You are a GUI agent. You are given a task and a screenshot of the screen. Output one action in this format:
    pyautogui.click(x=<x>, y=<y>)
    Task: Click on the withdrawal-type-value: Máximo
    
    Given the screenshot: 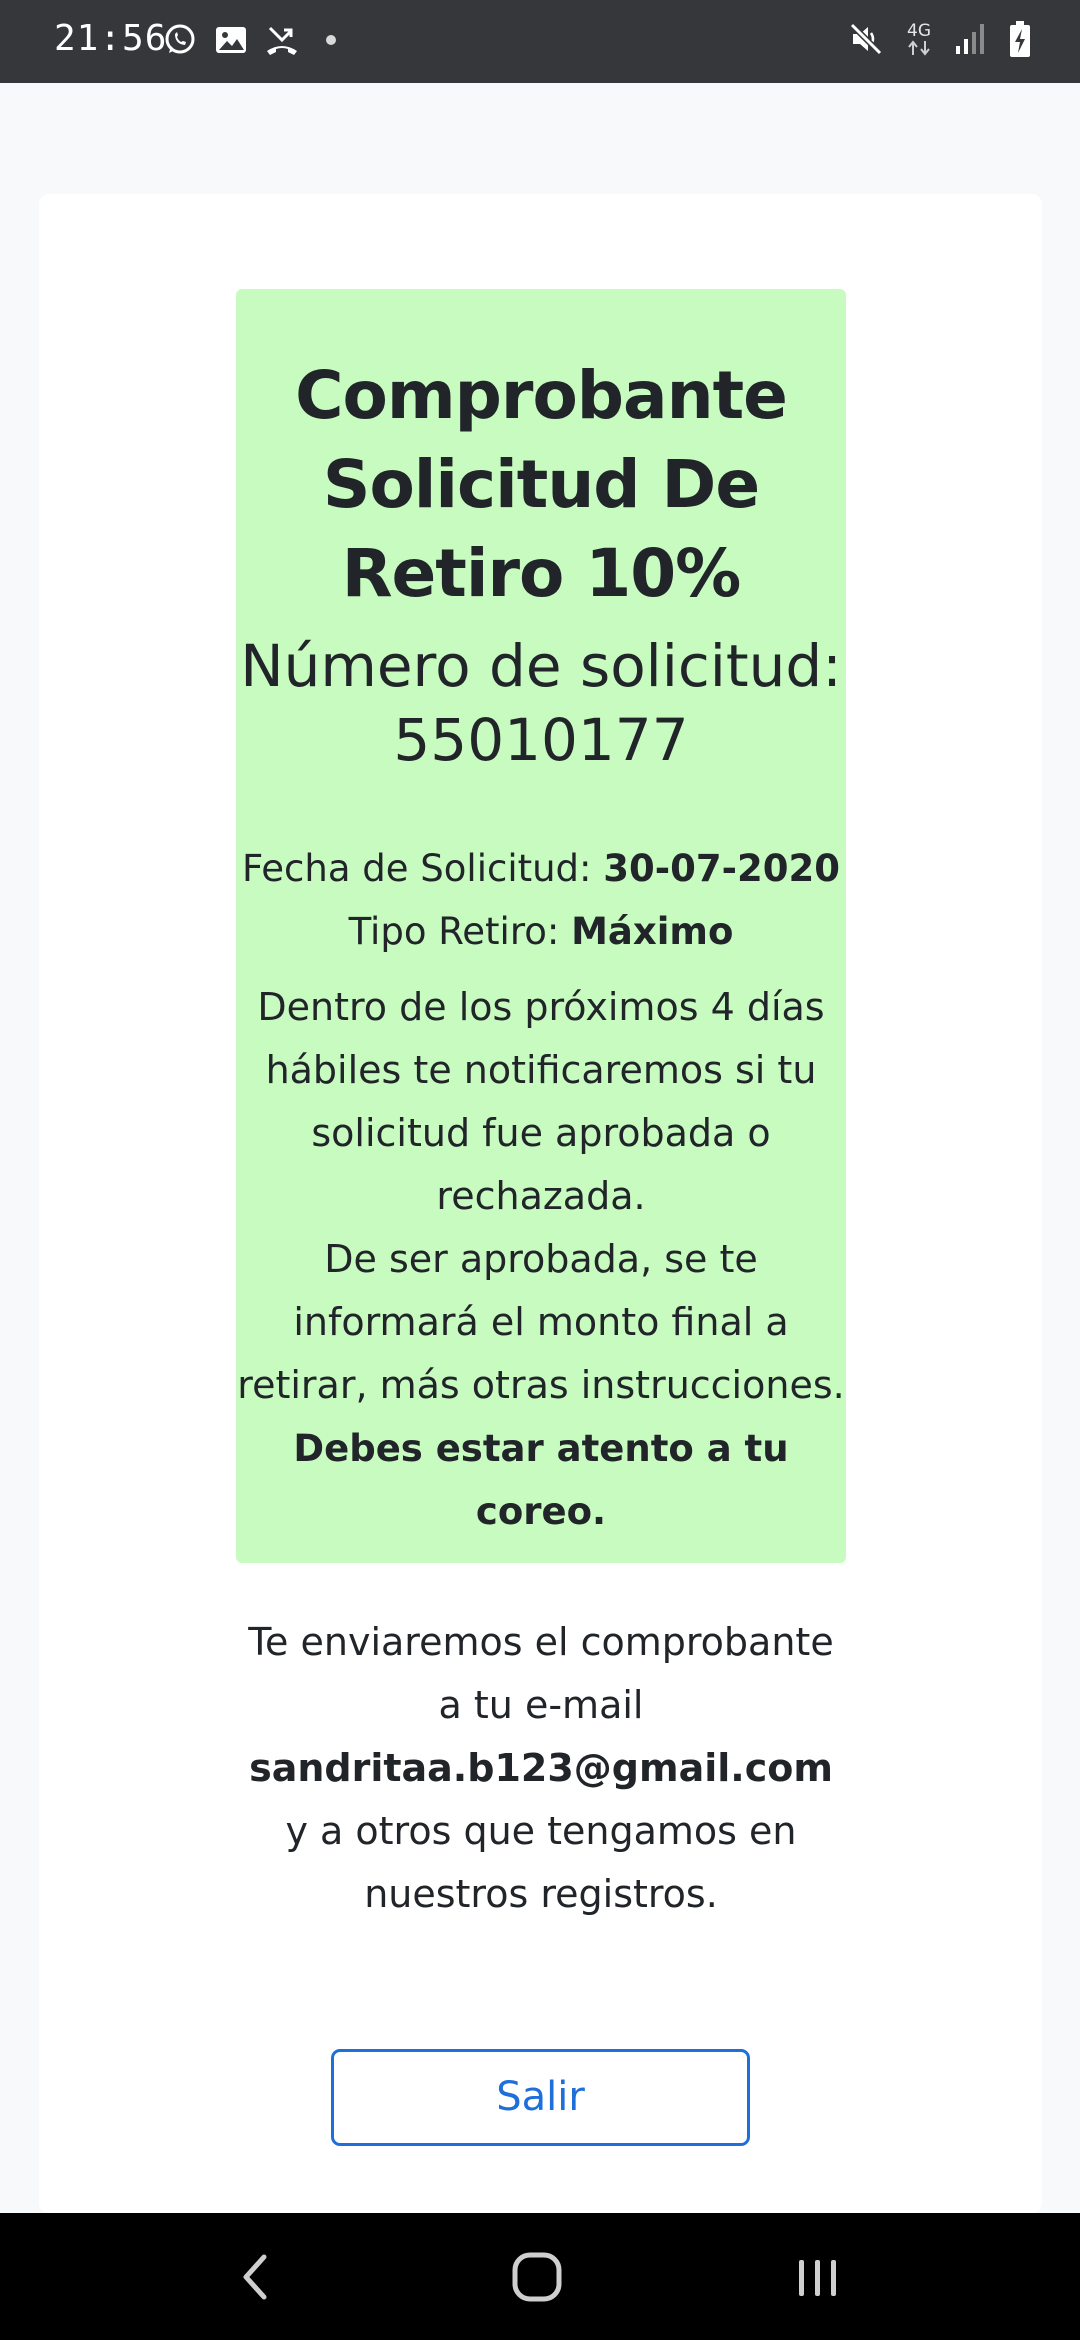 What is the action you would take?
    pyautogui.click(x=652, y=931)
    